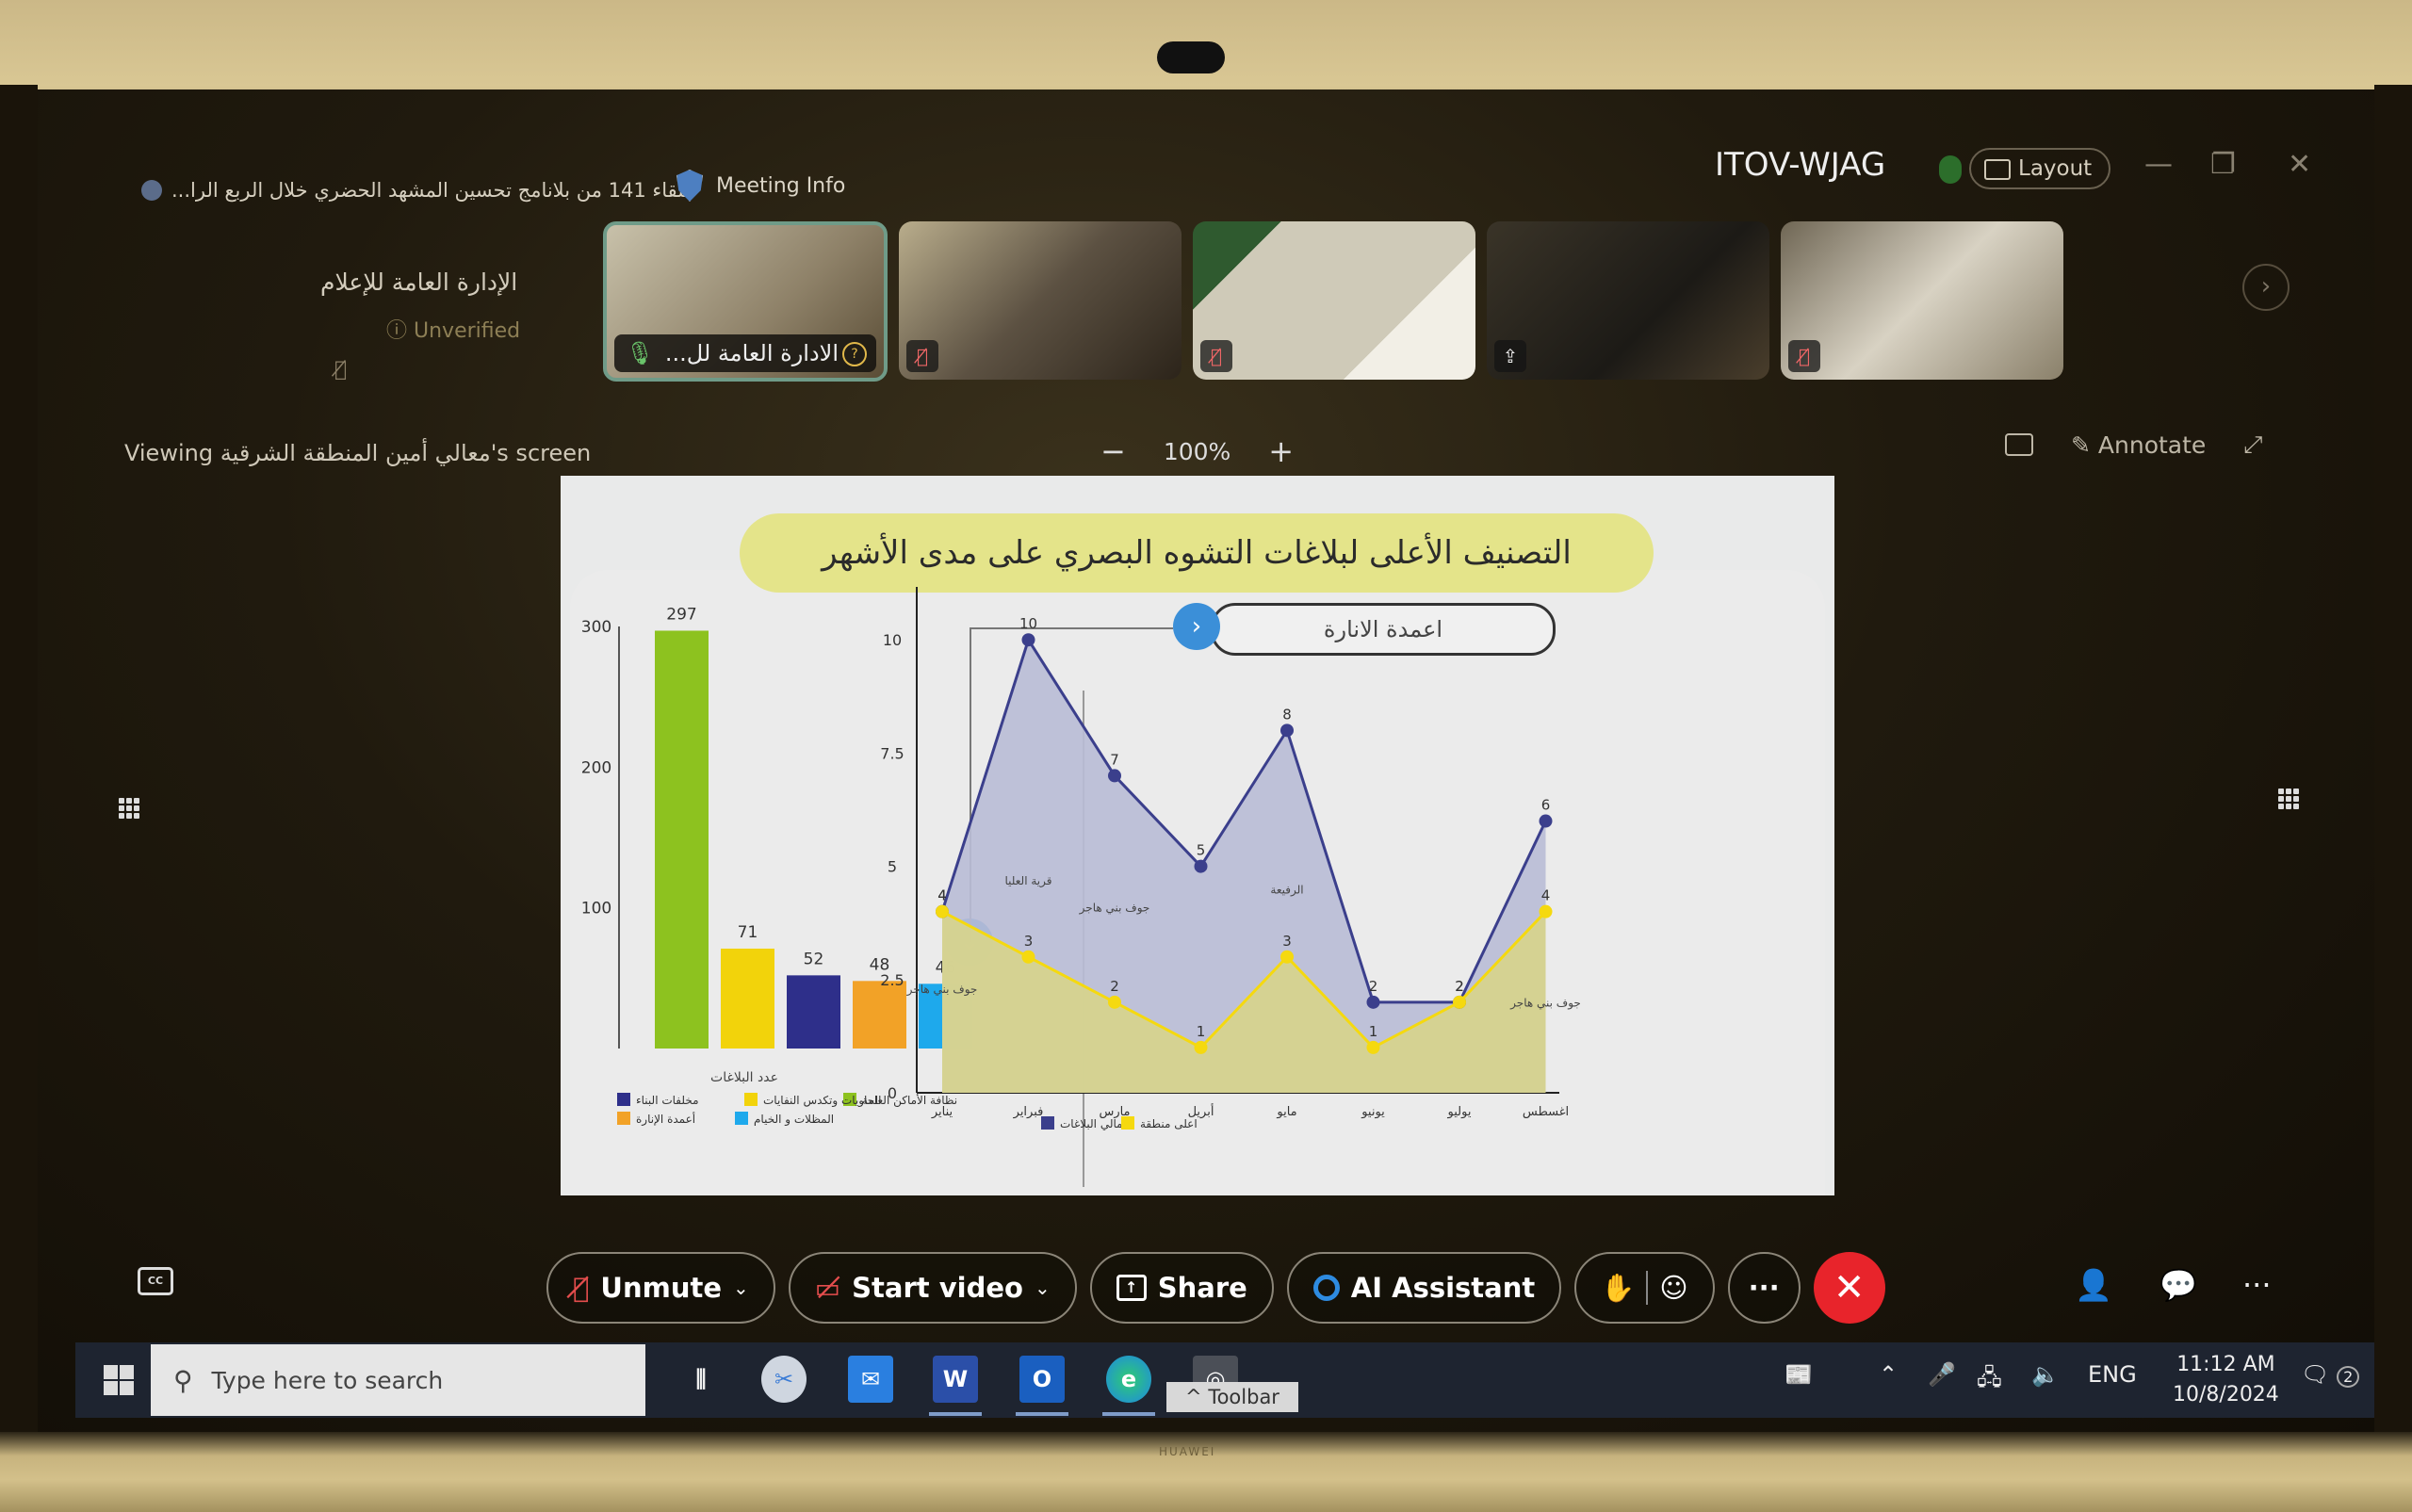  I want to click on ai-assistant-button: AI Assistant, so click(1424, 1288).